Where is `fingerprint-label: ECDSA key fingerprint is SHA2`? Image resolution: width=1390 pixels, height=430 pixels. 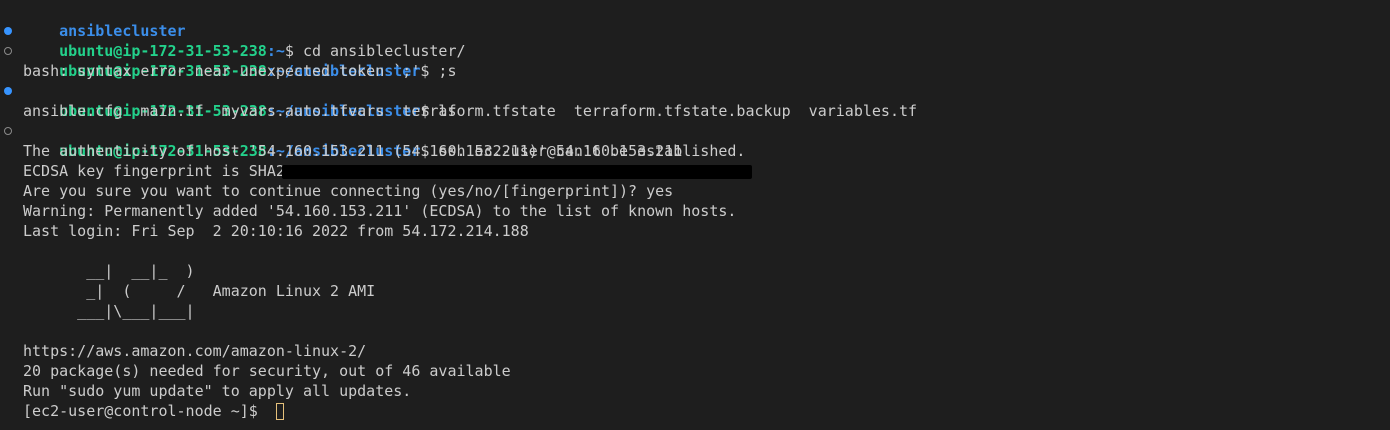
fingerprint-label: ECDSA key fingerprint is SHA2 is located at coordinates (154, 171).